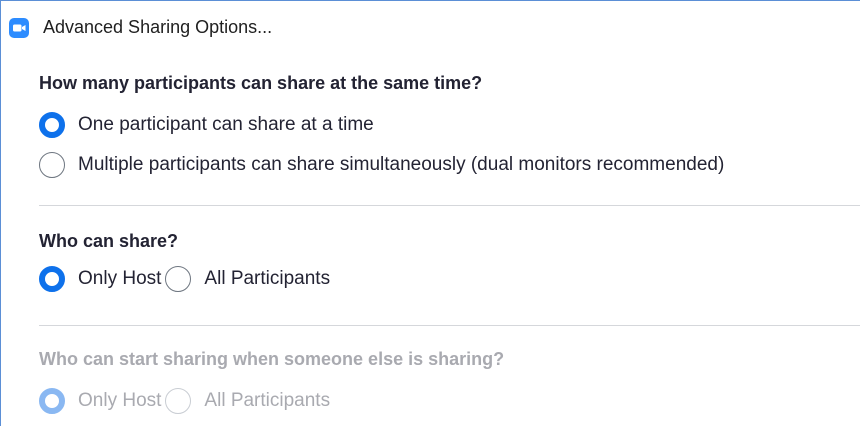 The height and width of the screenshot is (426, 860). I want to click on start-sharing-options: Only Host All Participants, so click(187, 401).